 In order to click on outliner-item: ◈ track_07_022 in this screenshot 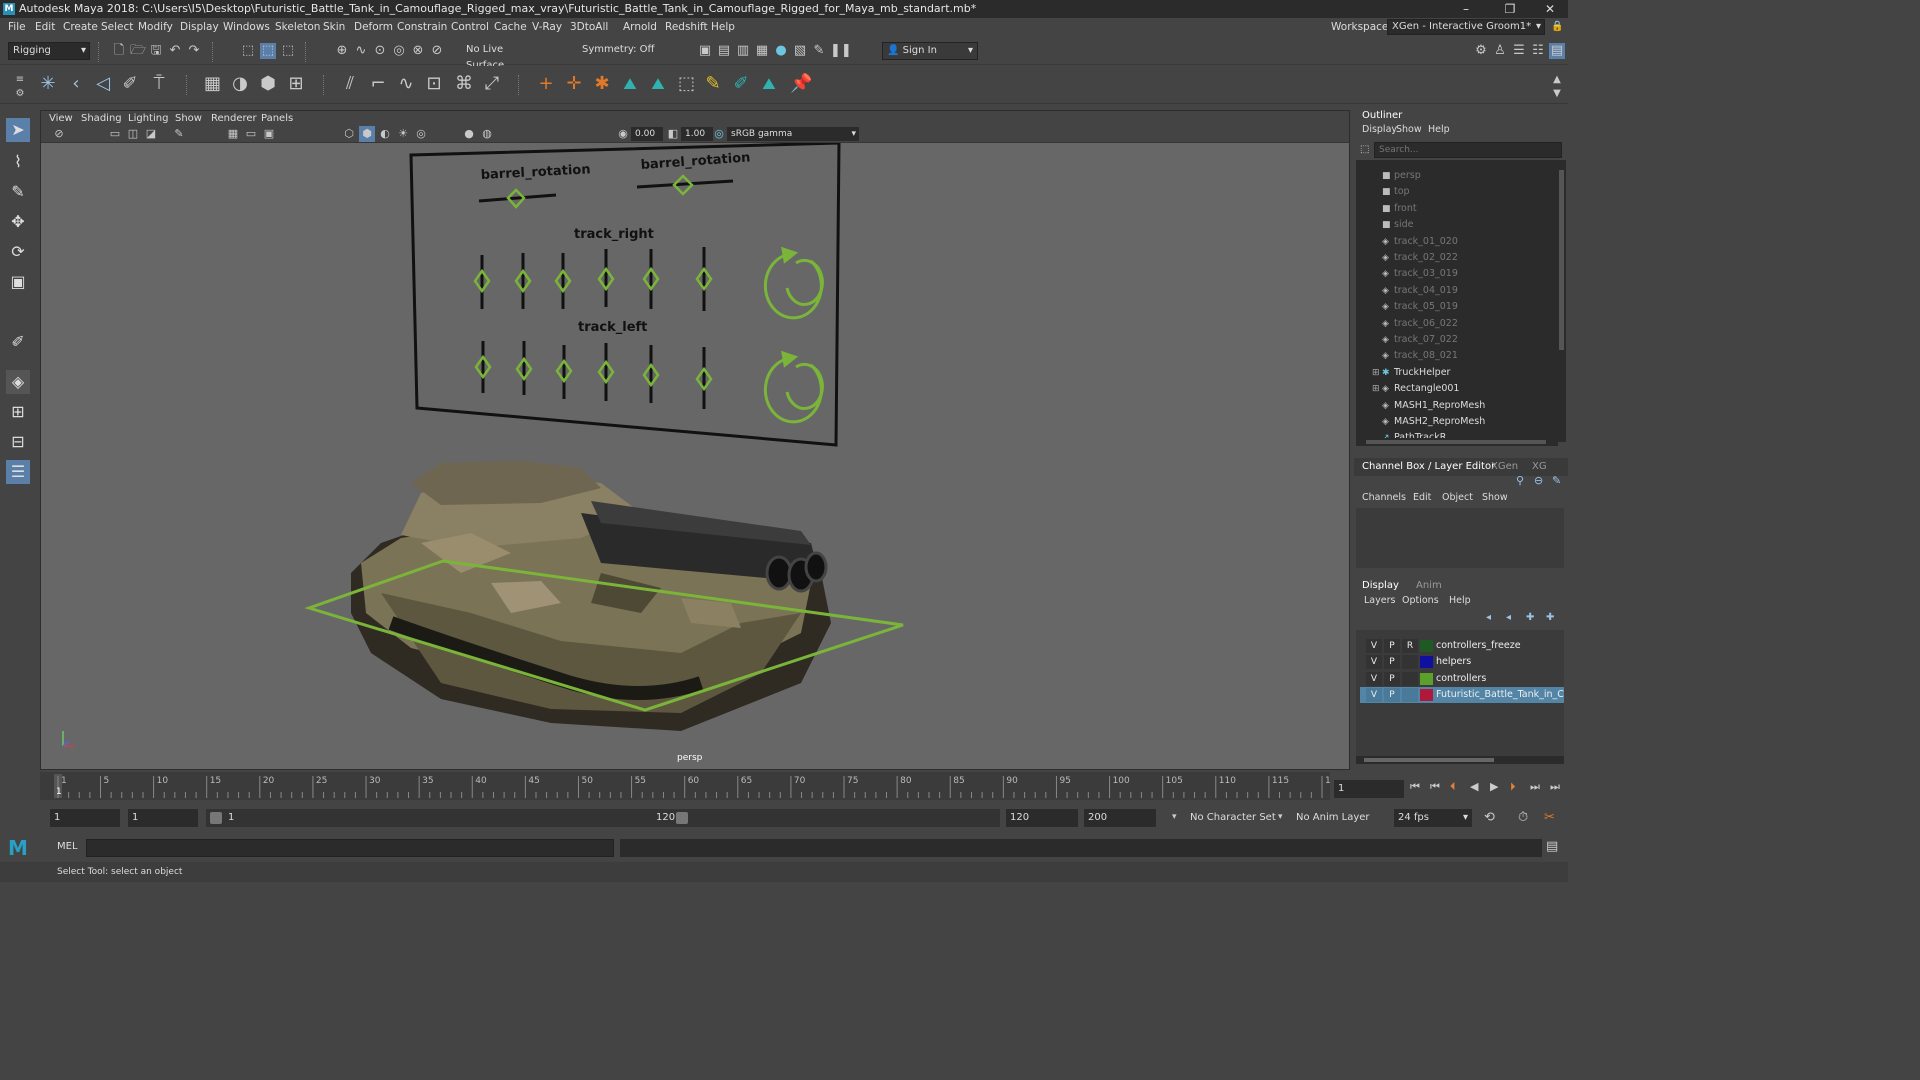, I will do `click(1420, 340)`.